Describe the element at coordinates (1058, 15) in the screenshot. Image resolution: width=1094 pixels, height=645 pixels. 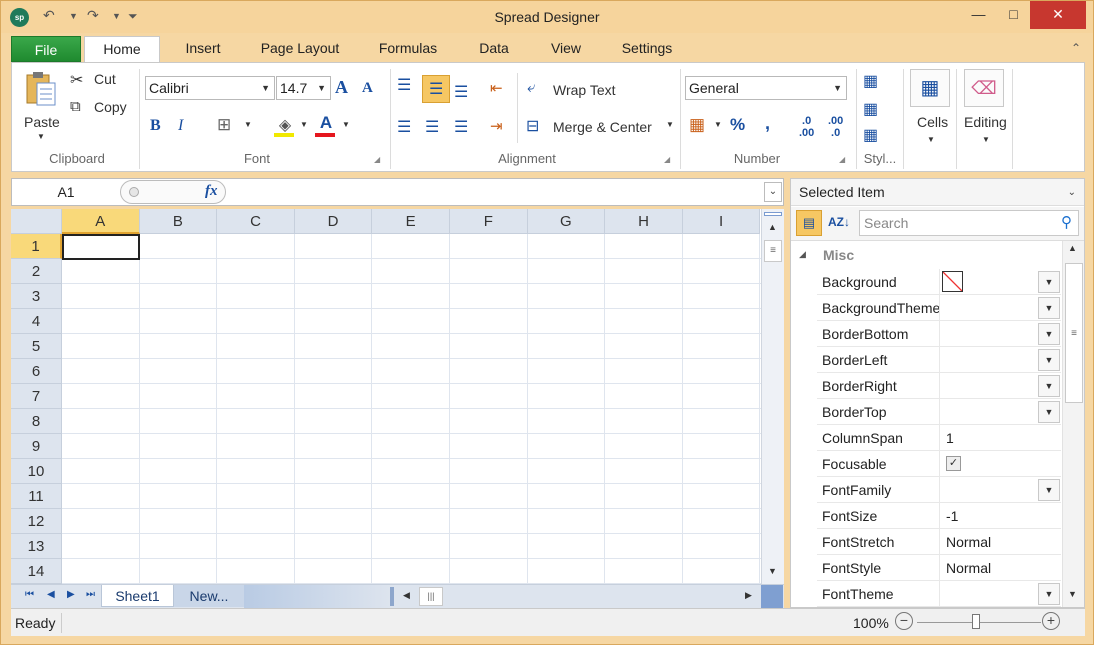
I see `close-button: ✕` at that location.